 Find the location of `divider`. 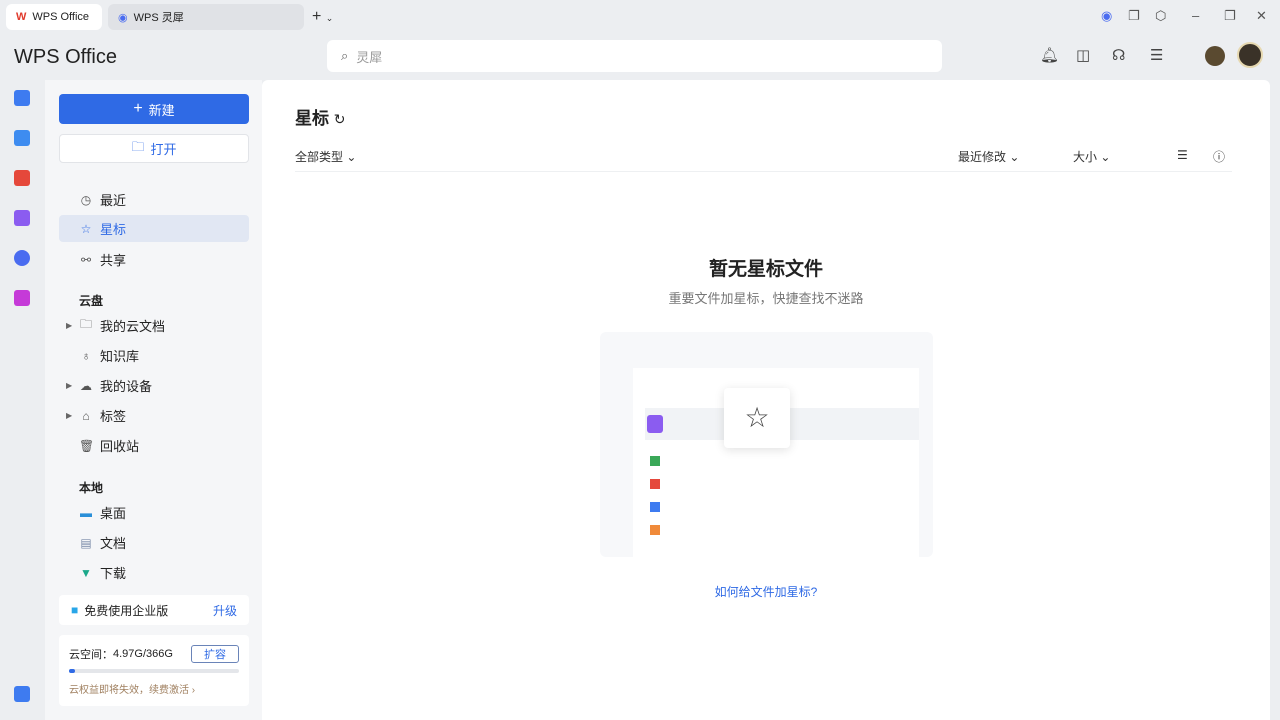

divider is located at coordinates (763, 171).